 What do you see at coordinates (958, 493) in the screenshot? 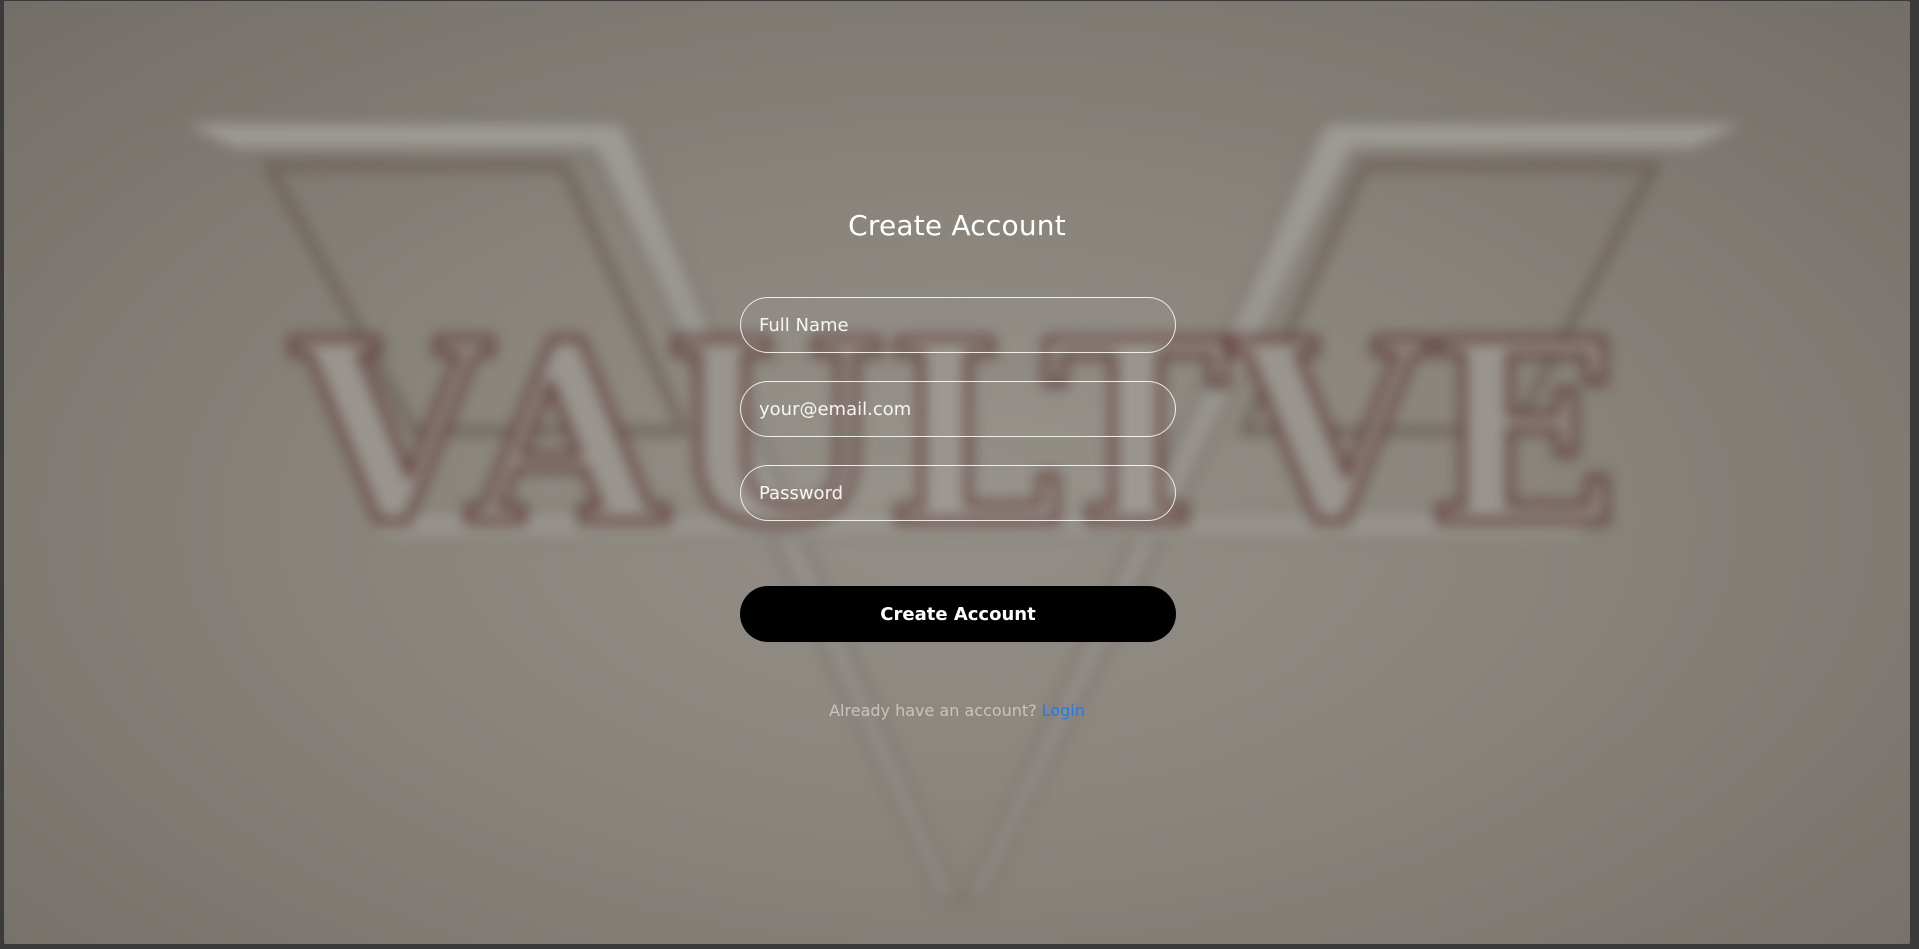
I see `password-input` at bounding box center [958, 493].